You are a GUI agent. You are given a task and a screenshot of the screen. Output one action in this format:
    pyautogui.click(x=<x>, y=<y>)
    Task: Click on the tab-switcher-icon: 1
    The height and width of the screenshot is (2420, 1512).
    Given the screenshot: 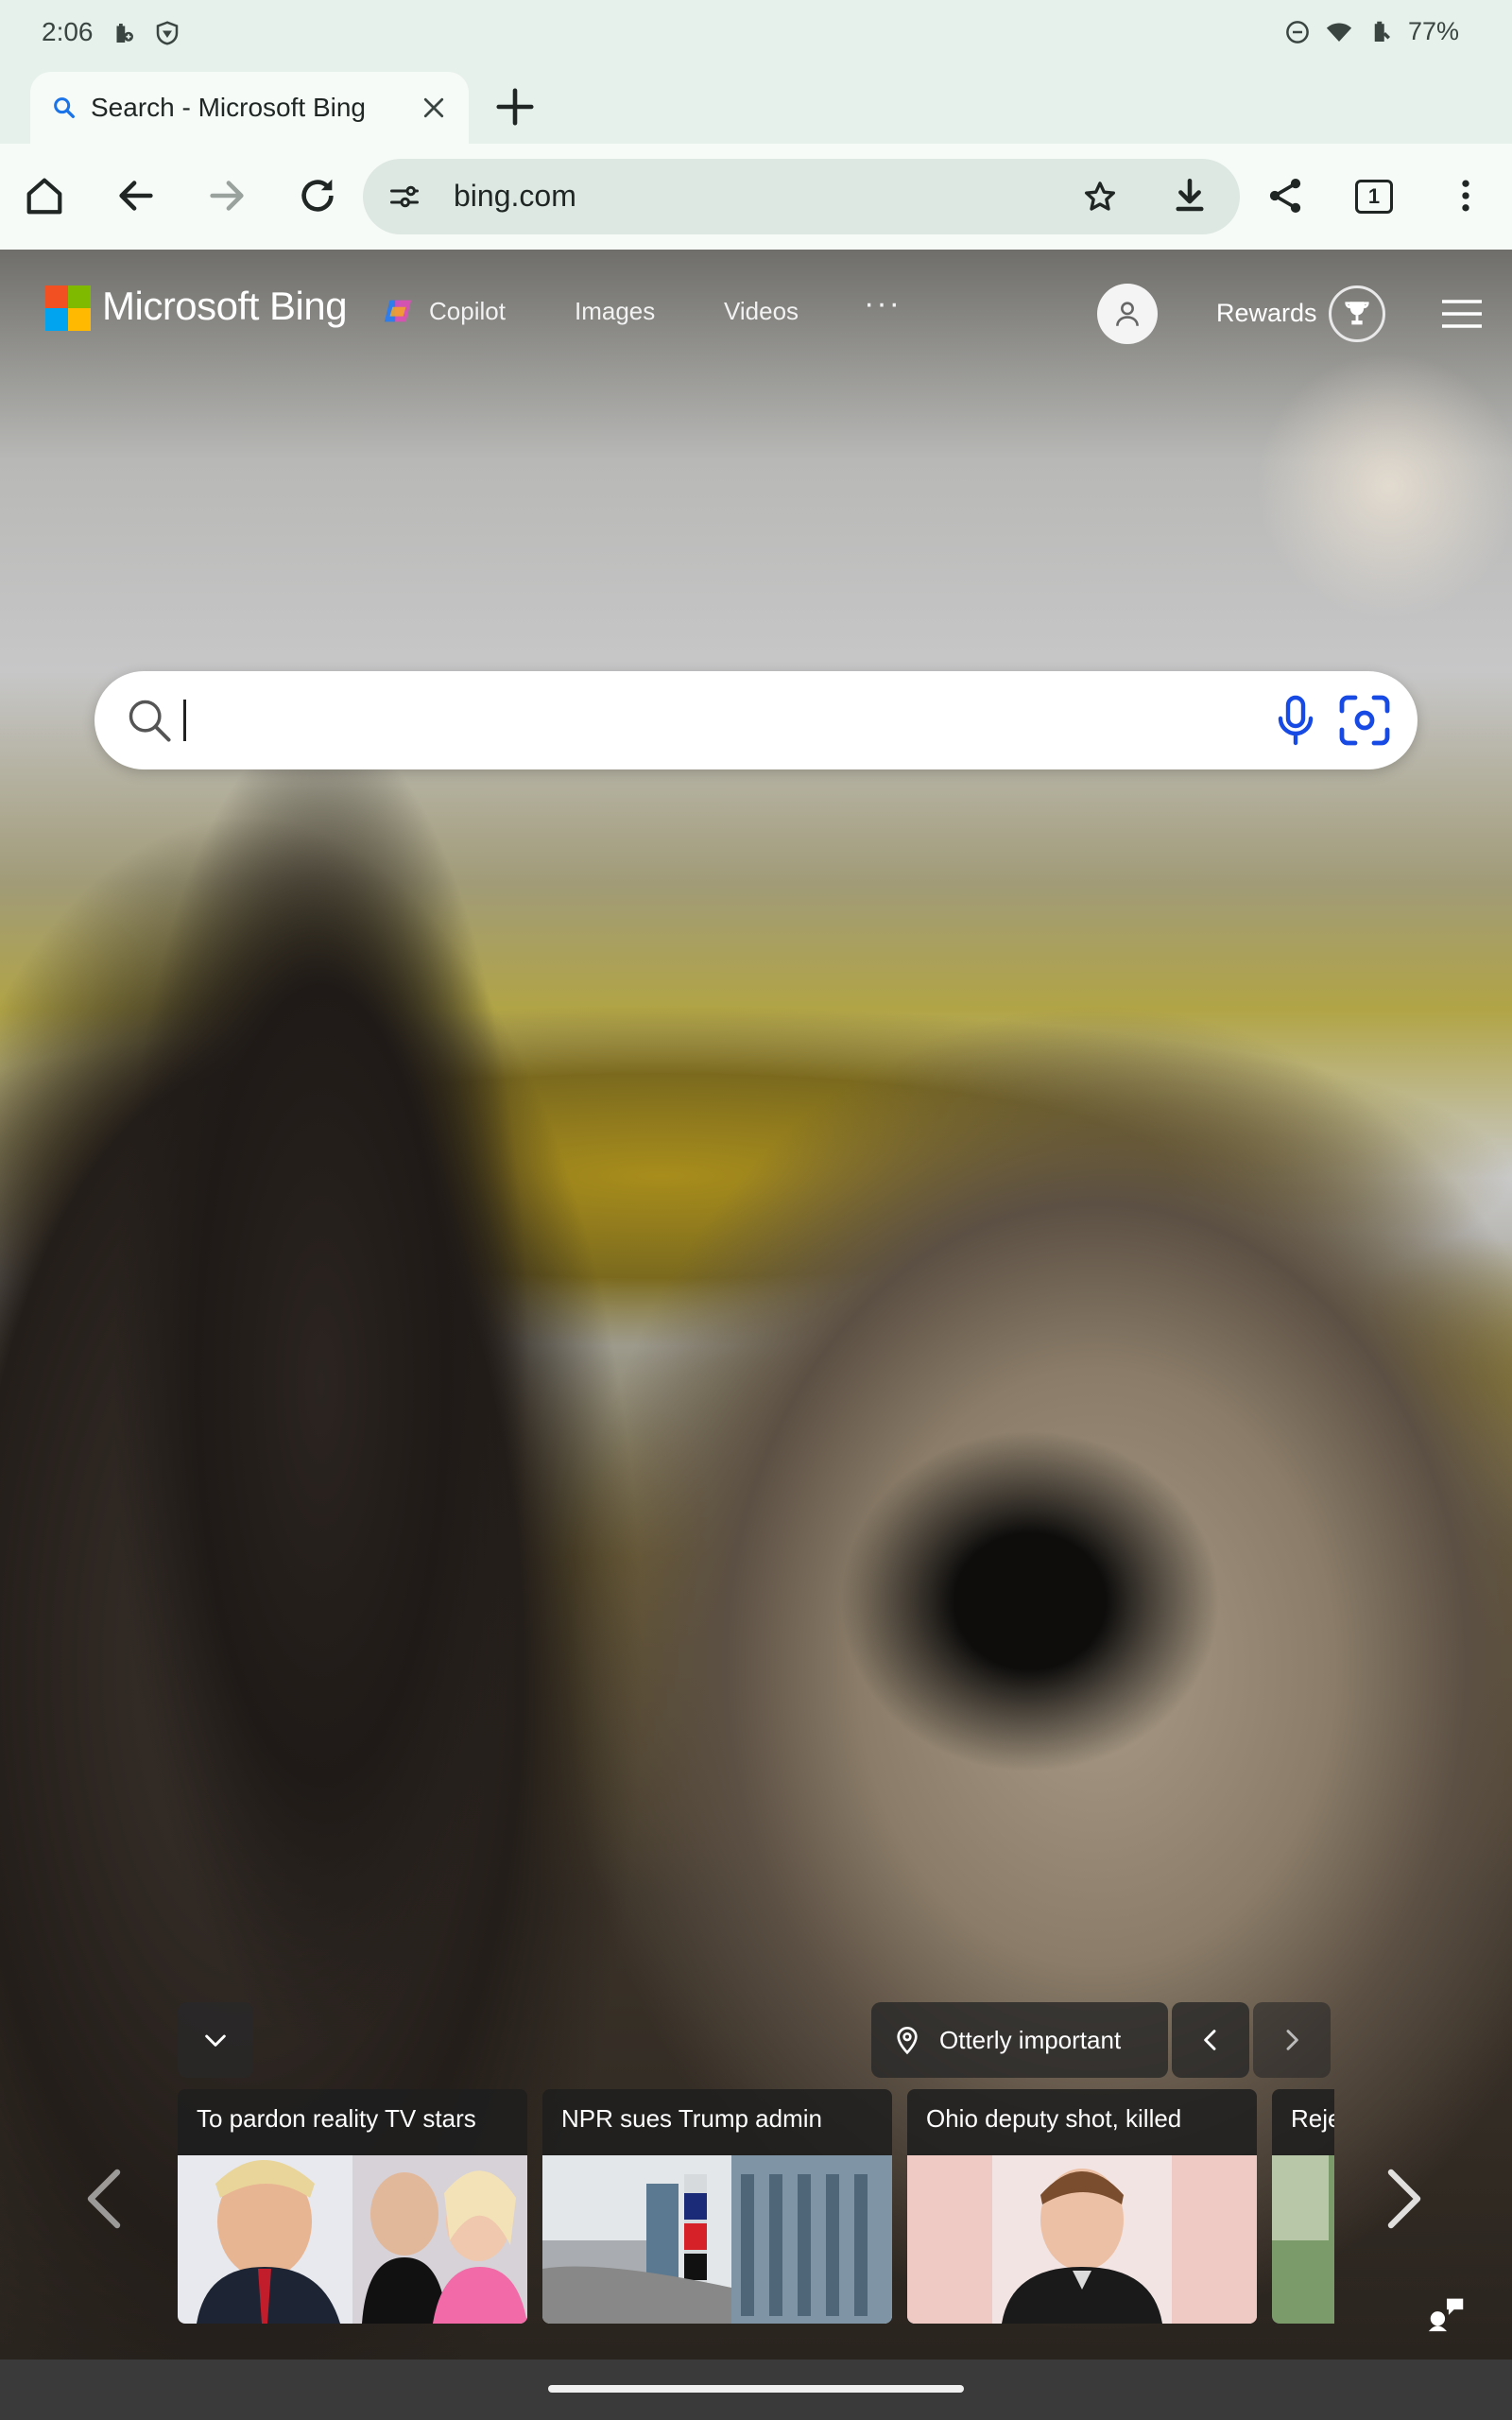 What is the action you would take?
    pyautogui.click(x=1374, y=197)
    